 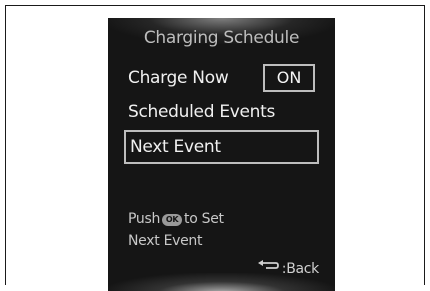 I want to click on hint-prefix: Push, so click(x=144, y=219).